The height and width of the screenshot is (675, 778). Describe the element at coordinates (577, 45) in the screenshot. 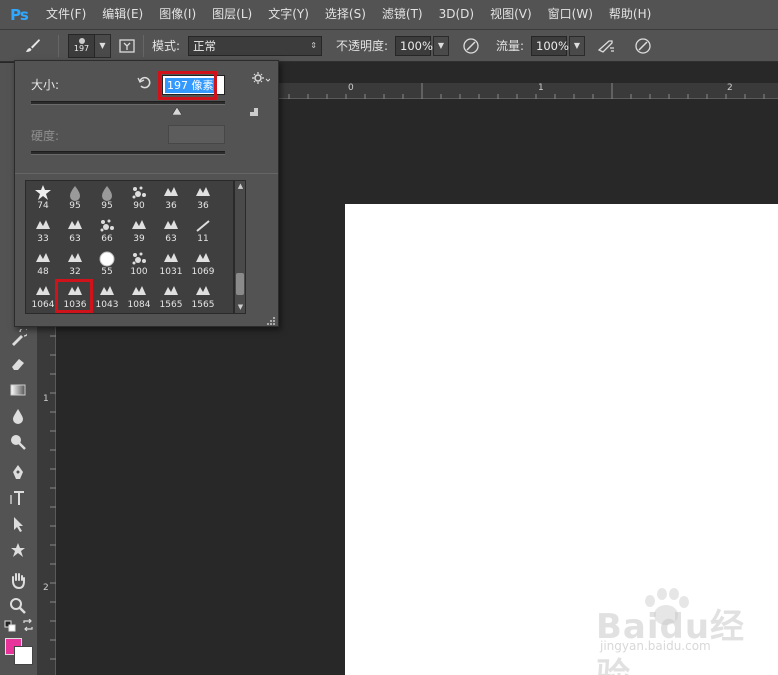

I see `flow-dropdown-icon: ▼` at that location.